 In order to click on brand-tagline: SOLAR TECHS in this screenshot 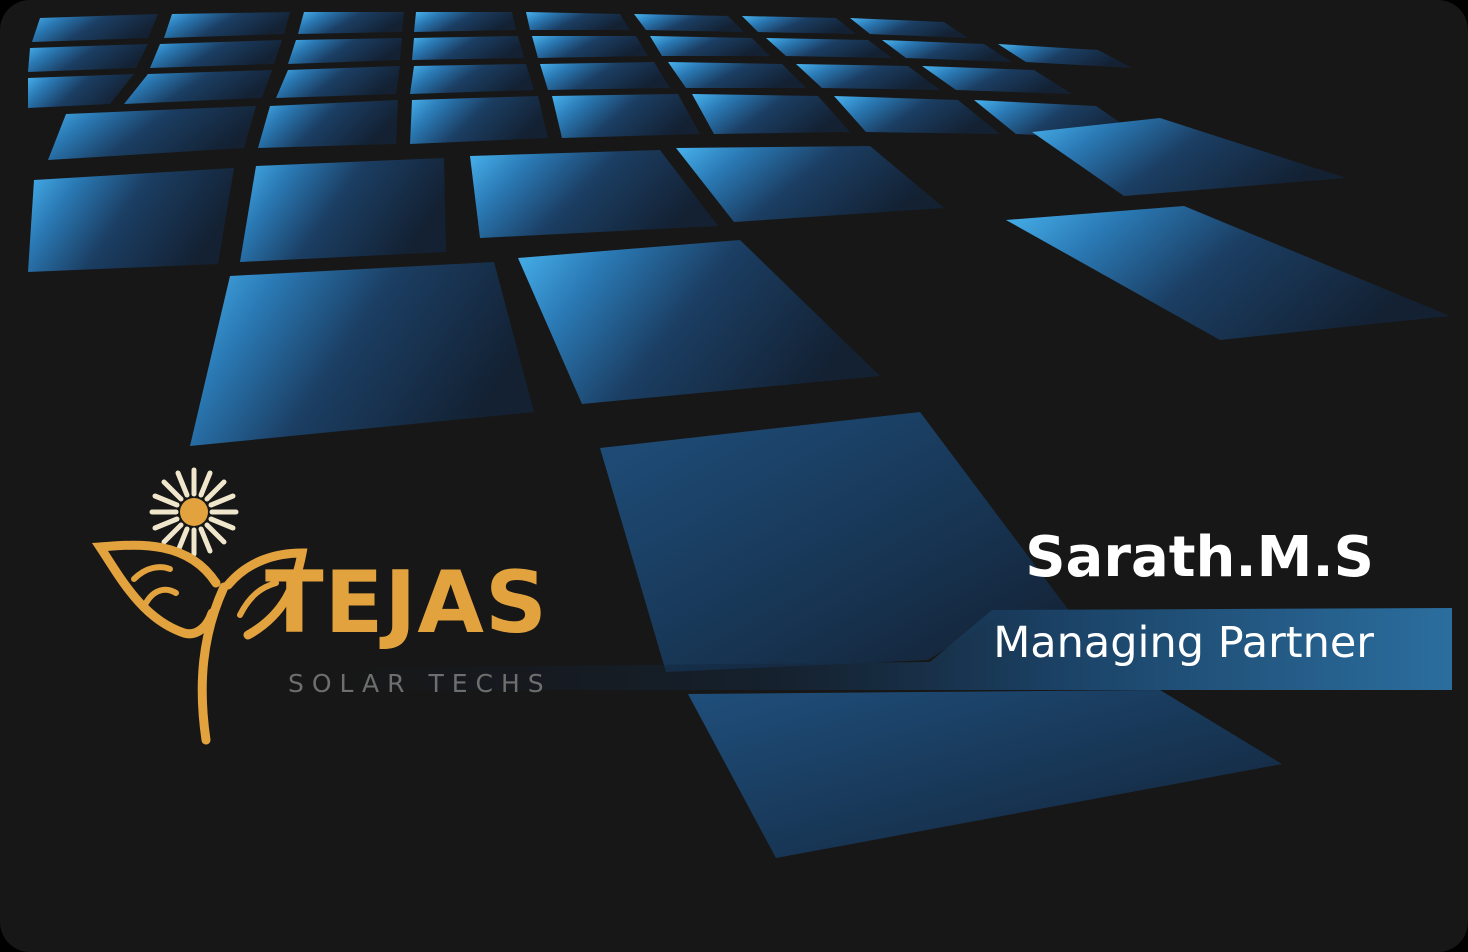, I will do `click(420, 683)`.